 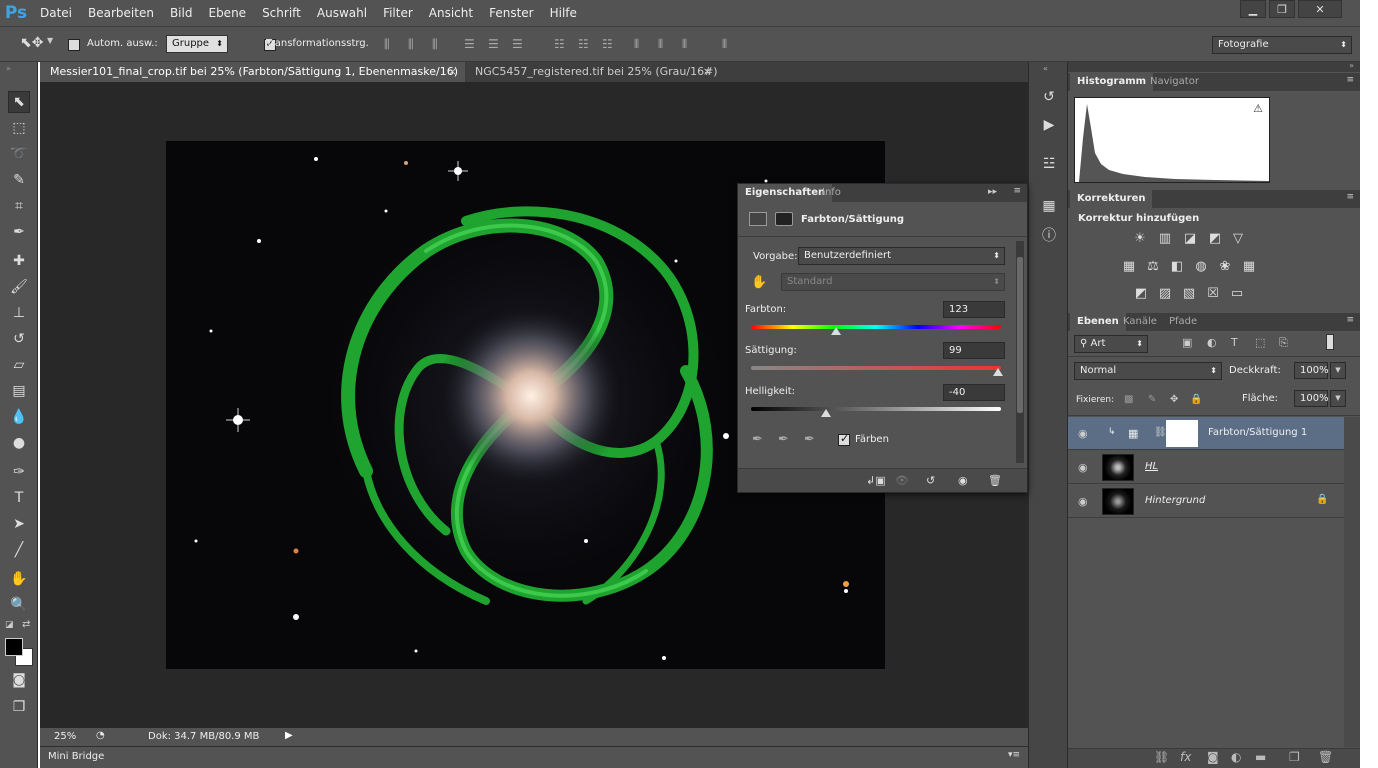 What do you see at coordinates (452, 72) in the screenshot?
I see `close-icon: ×` at bounding box center [452, 72].